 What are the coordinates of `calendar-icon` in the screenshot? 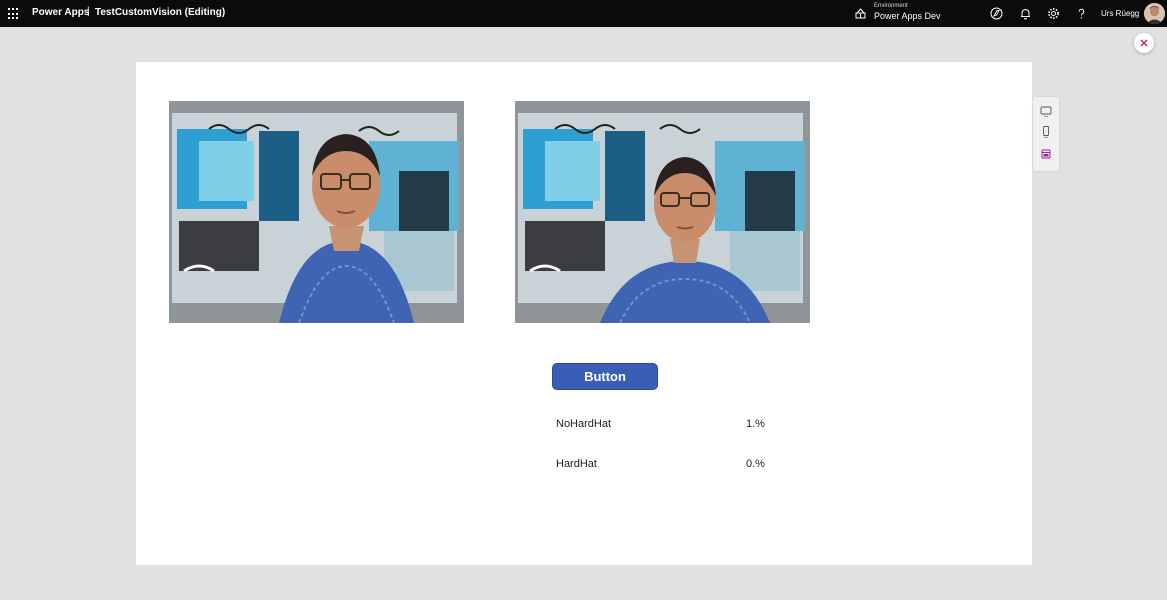 It's located at (1046, 154).